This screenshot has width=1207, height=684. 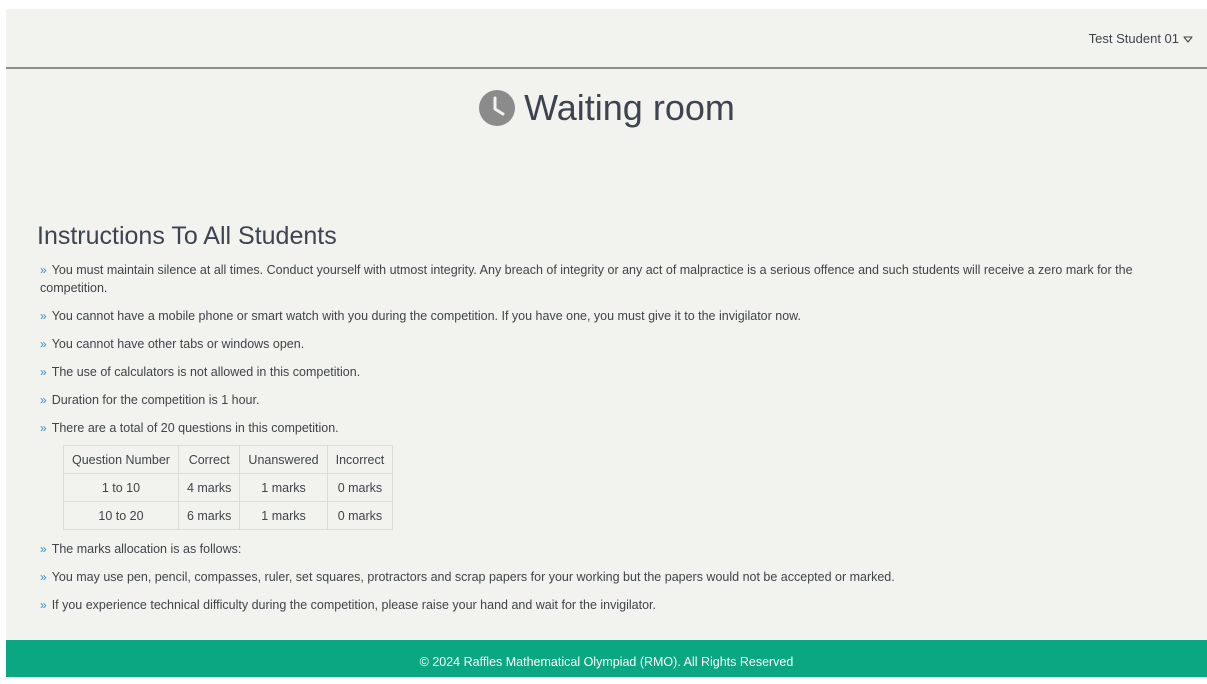 I want to click on page-heading: Waiting room, so click(x=606, y=108).